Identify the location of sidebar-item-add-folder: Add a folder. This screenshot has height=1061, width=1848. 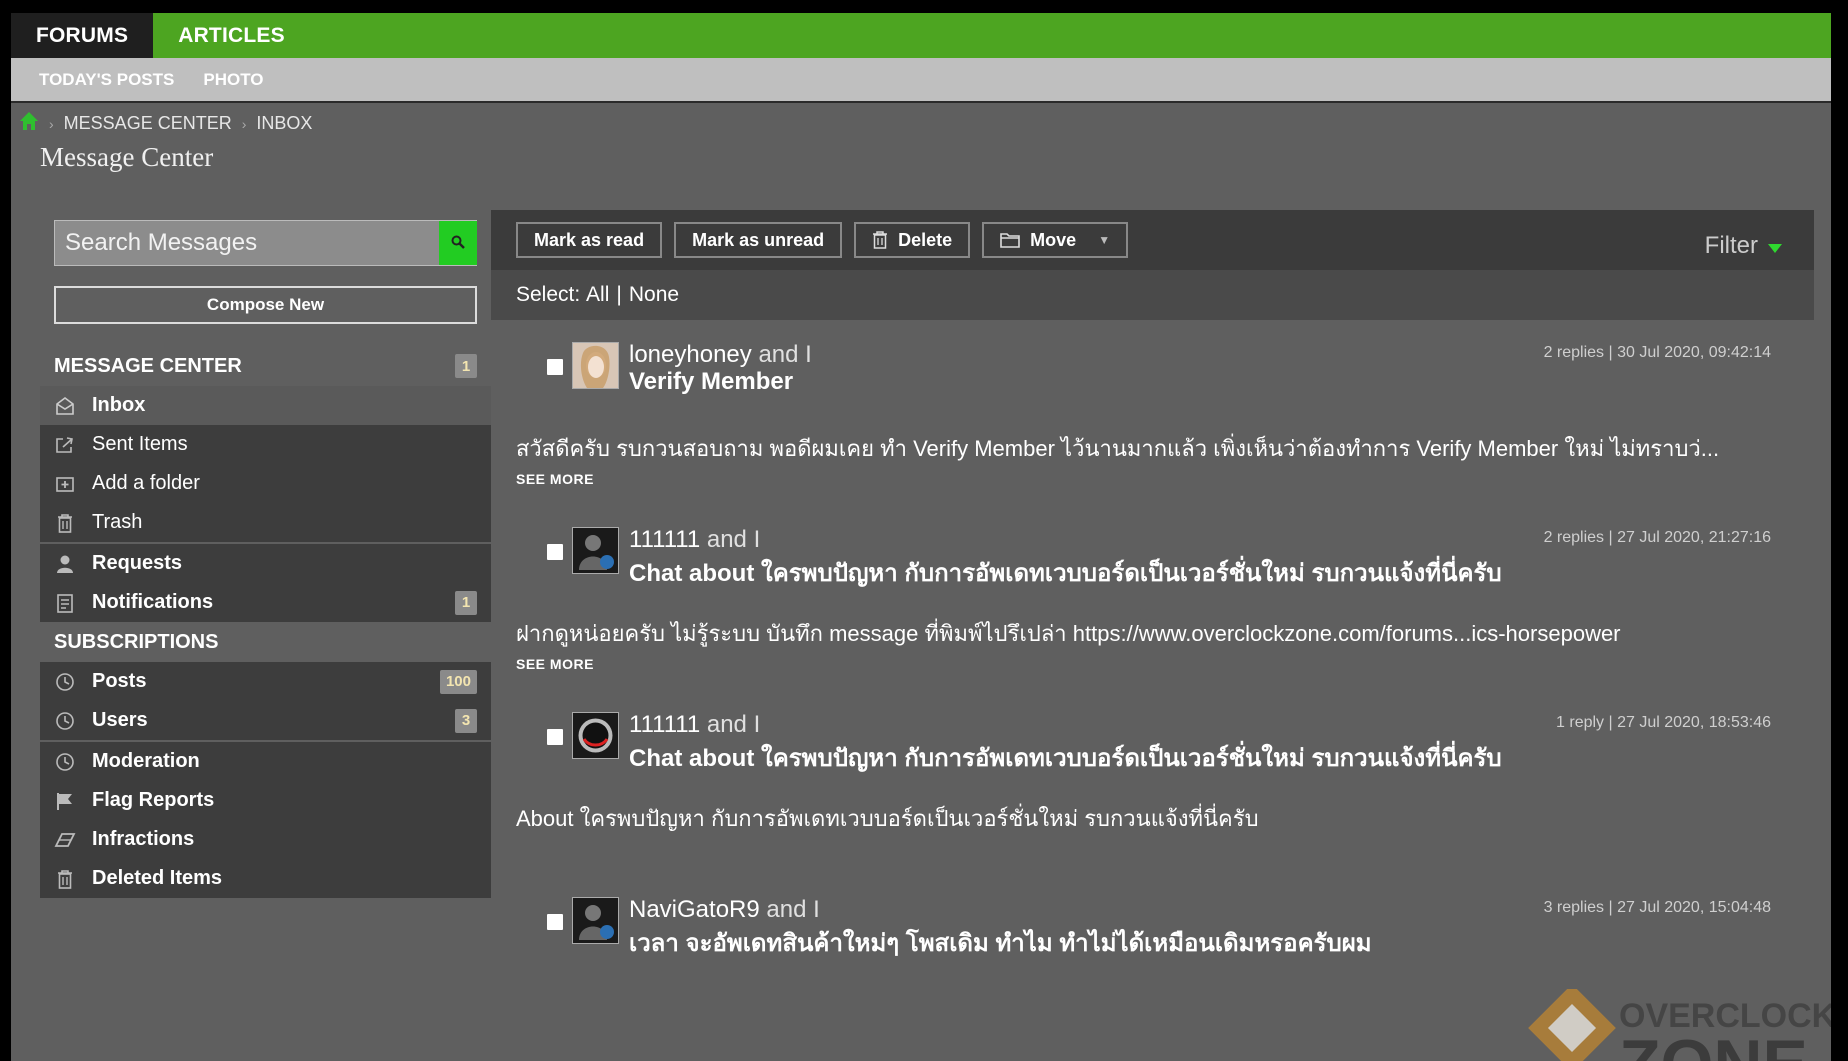
(265, 483).